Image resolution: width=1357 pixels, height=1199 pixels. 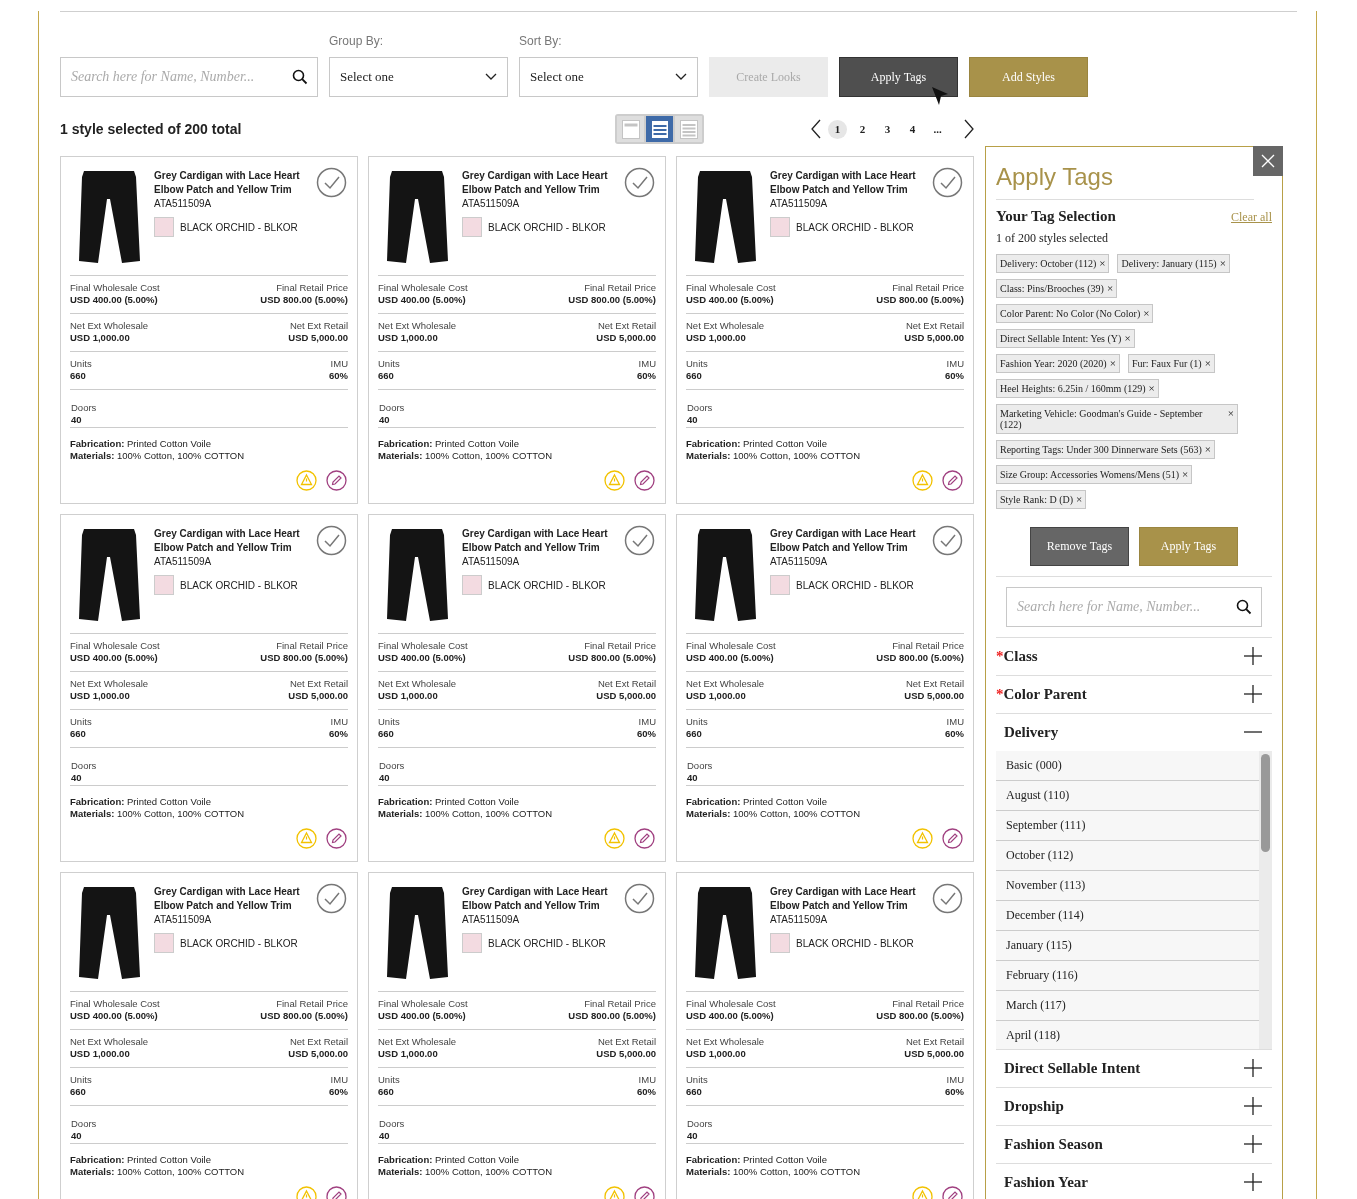 What do you see at coordinates (1057, 288) in the screenshot?
I see `tag-chip: Class: Pins/Brooches (39) ×` at bounding box center [1057, 288].